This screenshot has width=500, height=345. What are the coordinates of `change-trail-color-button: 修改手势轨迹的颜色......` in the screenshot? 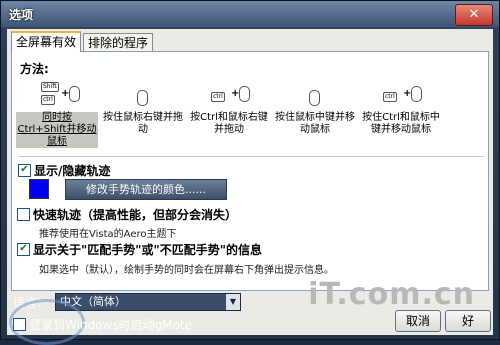 It's located at (146, 189).